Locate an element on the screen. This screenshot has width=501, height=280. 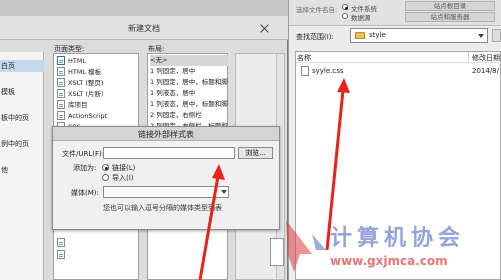
page-type-item: XSLT (整页) is located at coordinates (80, 83).